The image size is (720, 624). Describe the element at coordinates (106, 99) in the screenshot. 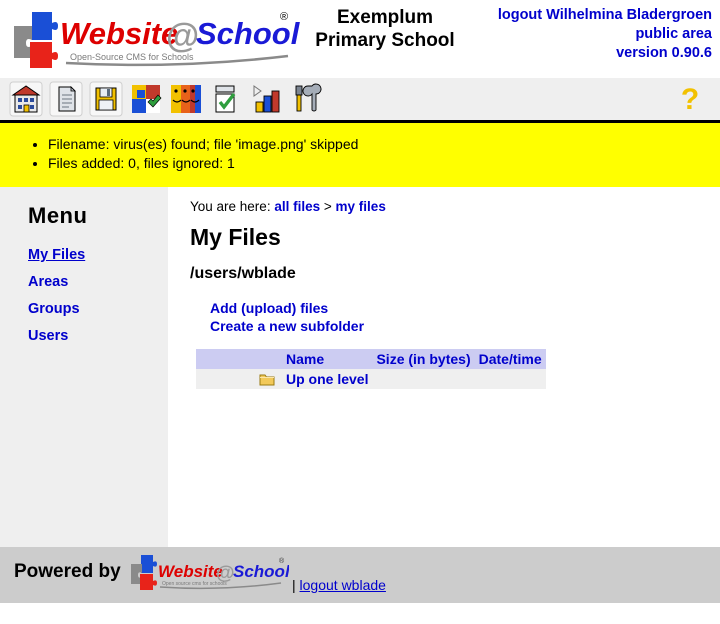

I see `save-icon` at that location.